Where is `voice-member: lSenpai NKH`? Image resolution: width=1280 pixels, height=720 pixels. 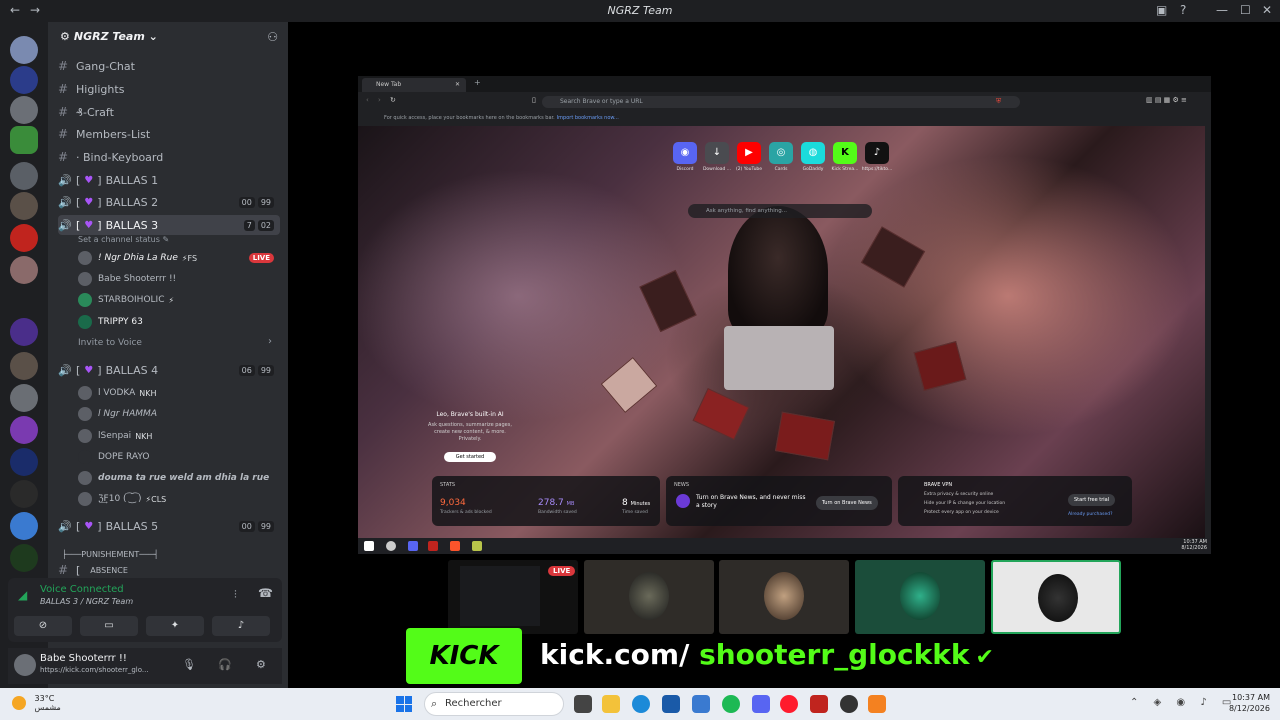
voice-member: lSenpai NKH is located at coordinates (178, 436).